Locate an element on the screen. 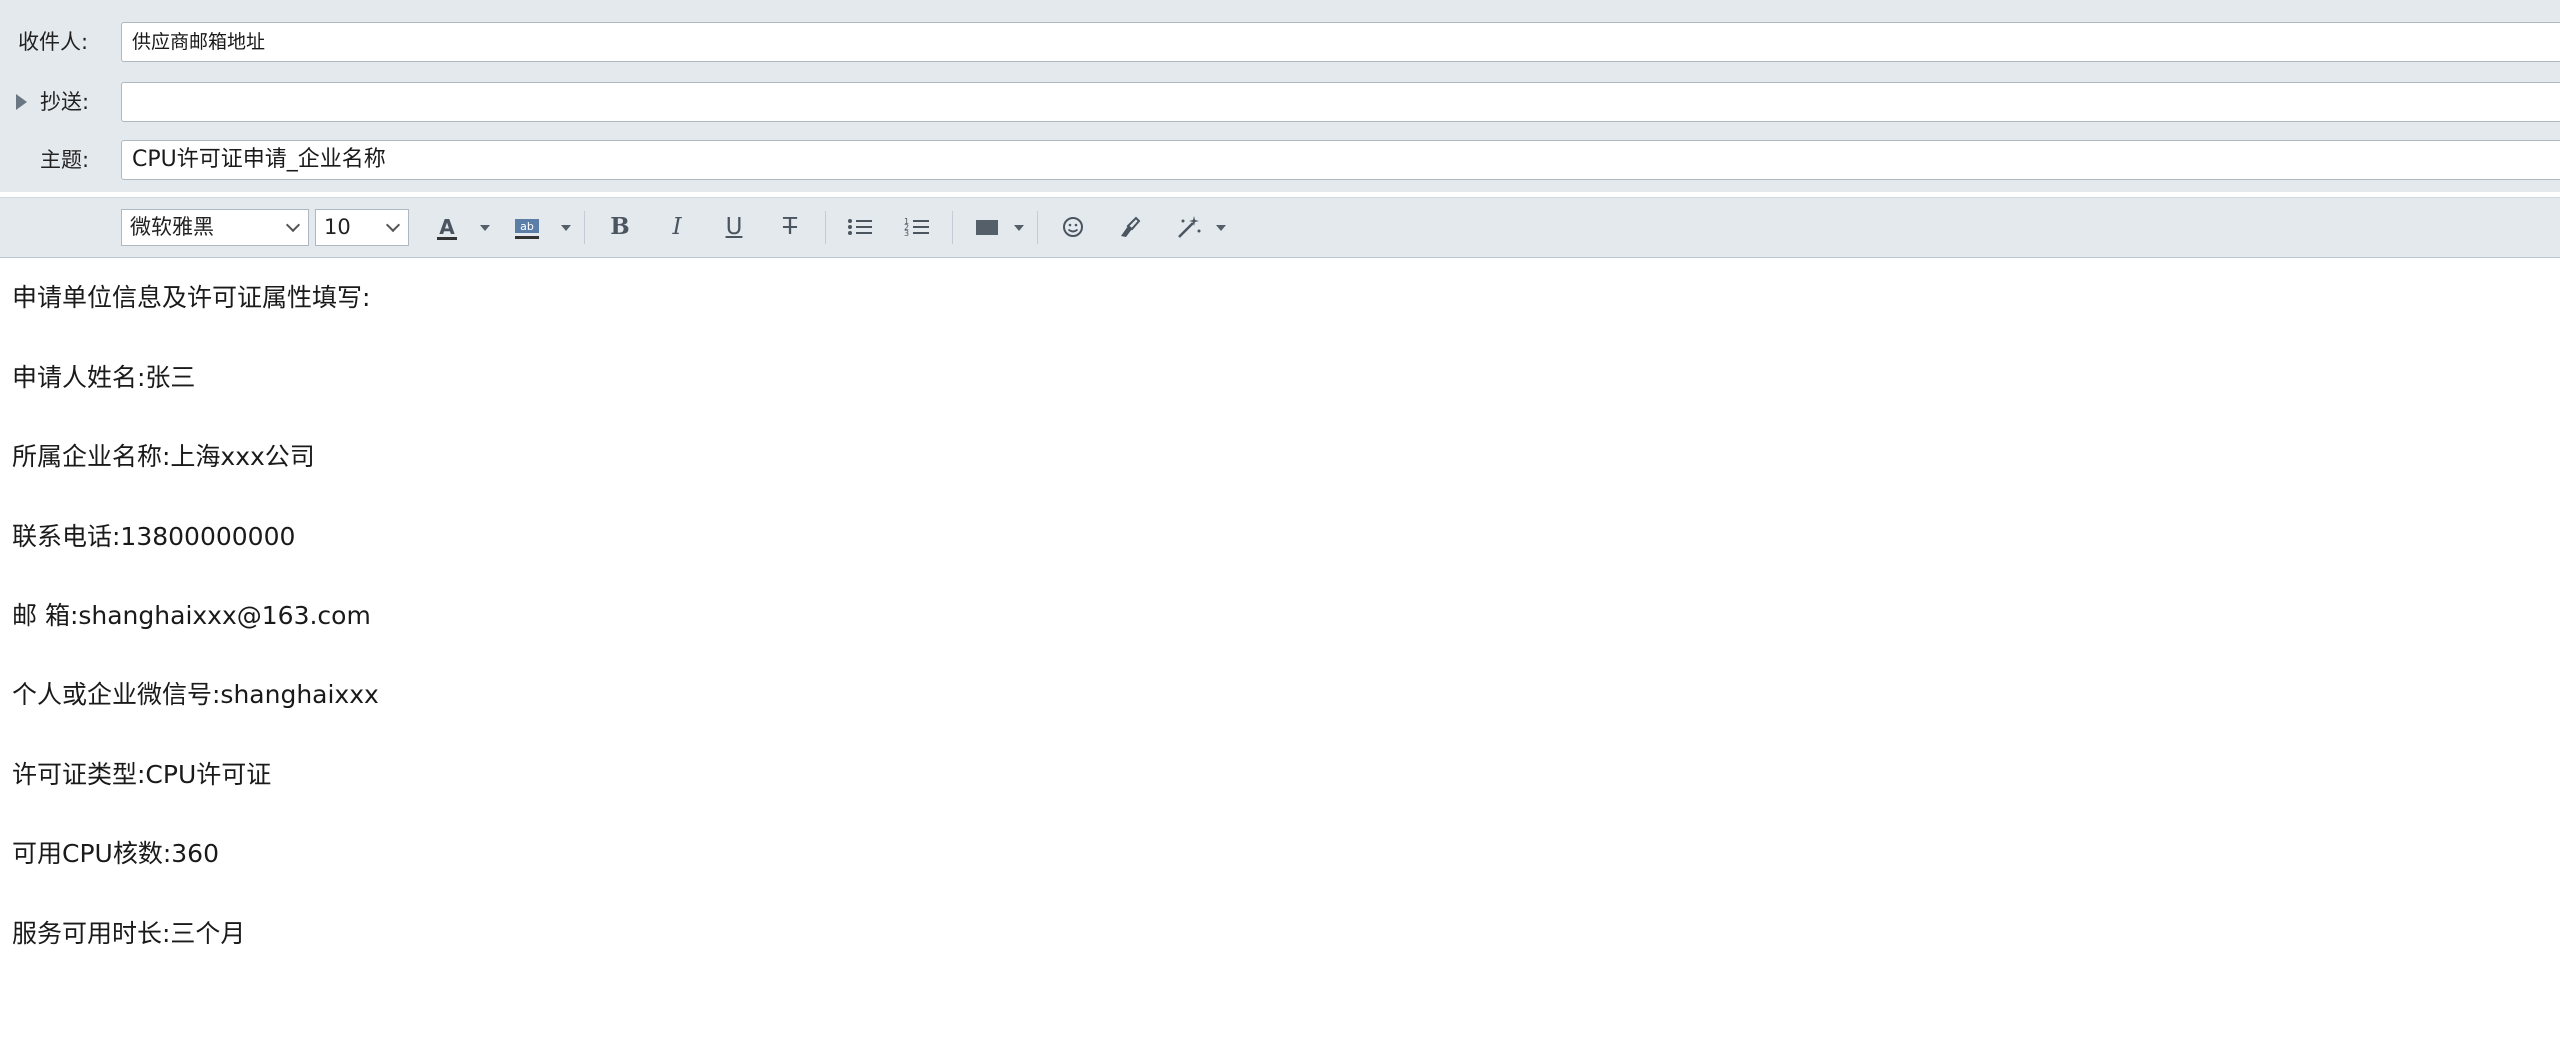 Image resolution: width=2560 pixels, height=1039 pixels. svg-text: 3 is located at coordinates (906, 233).